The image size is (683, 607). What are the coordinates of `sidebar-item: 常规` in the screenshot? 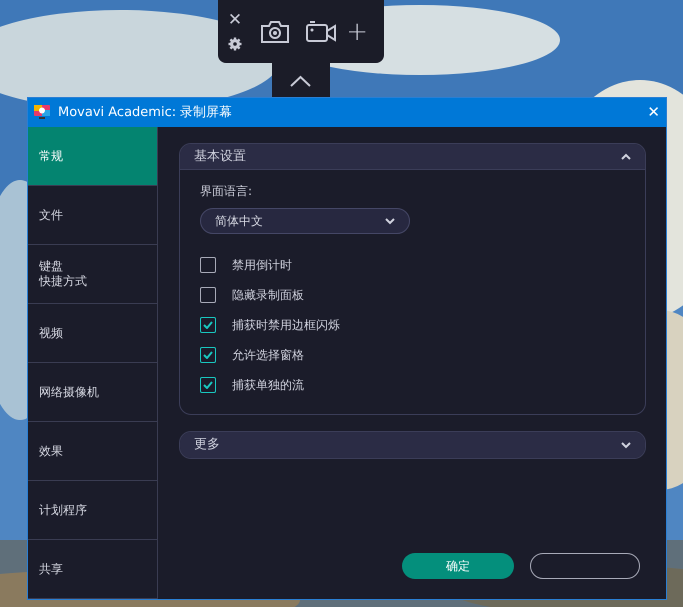 It's located at (92, 156).